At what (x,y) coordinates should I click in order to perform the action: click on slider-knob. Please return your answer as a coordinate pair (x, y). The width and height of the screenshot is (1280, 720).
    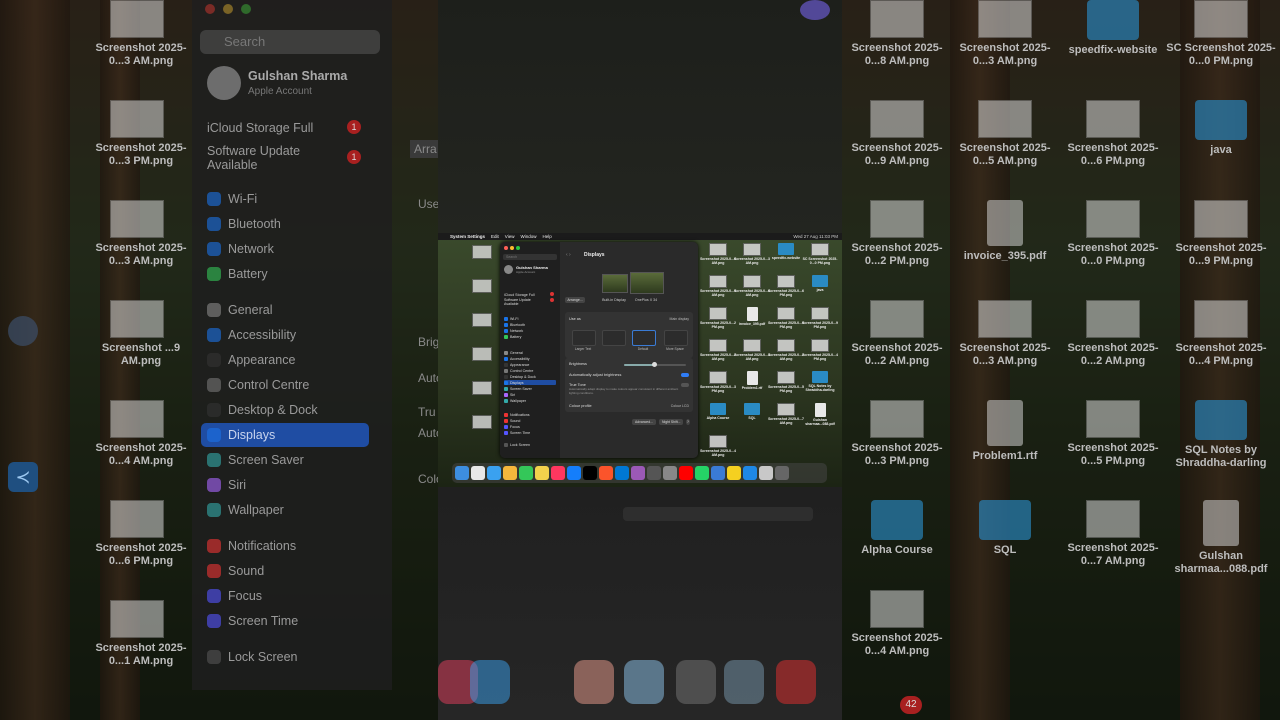
    Looking at the image, I should click on (654, 364).